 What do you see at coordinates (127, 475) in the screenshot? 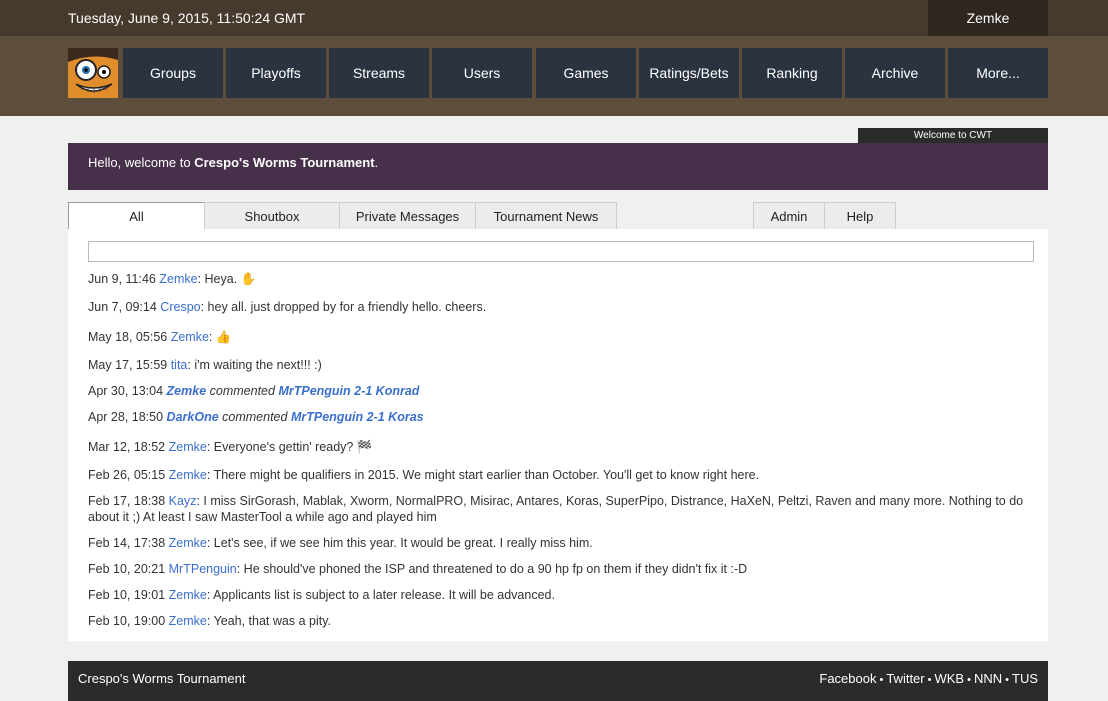
I see `message-time: Feb 26, 05:15` at bounding box center [127, 475].